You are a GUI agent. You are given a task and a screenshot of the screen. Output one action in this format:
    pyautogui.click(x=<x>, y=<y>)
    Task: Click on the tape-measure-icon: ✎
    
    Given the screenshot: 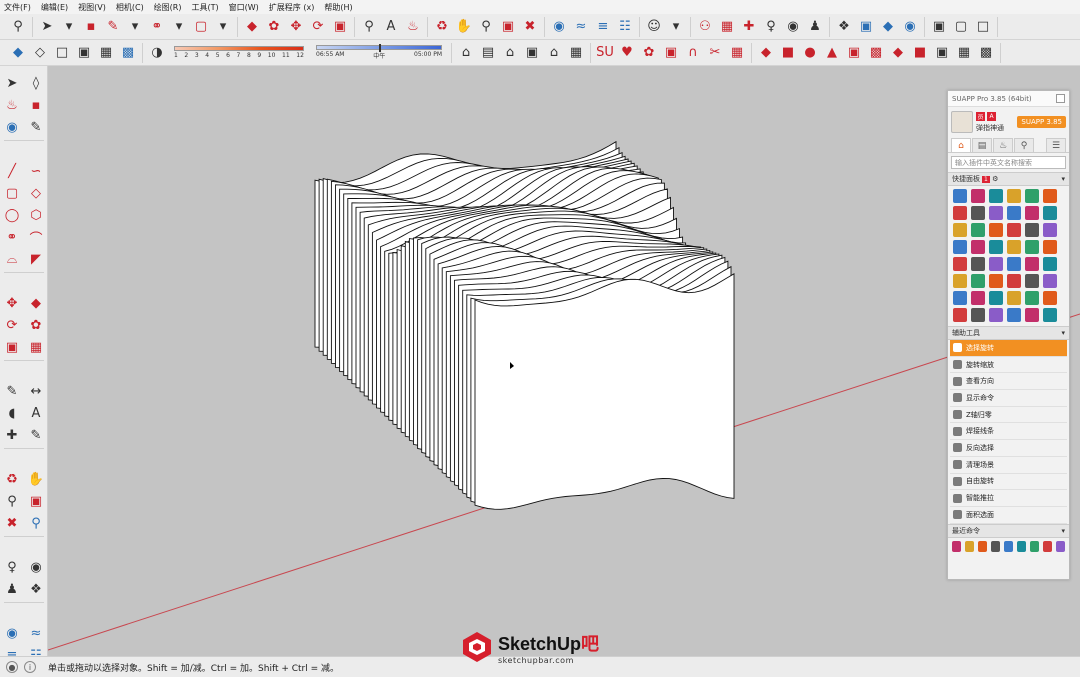 What is the action you would take?
    pyautogui.click(x=12, y=391)
    